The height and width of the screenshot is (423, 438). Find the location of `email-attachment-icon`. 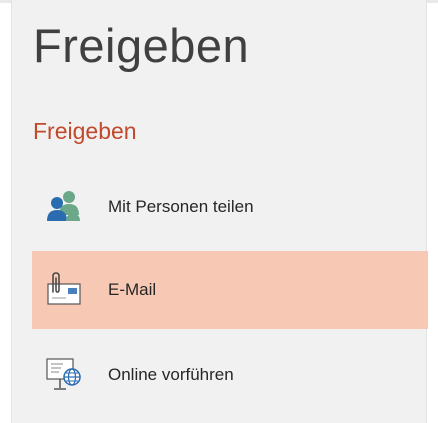

email-attachment-icon is located at coordinates (64, 290).